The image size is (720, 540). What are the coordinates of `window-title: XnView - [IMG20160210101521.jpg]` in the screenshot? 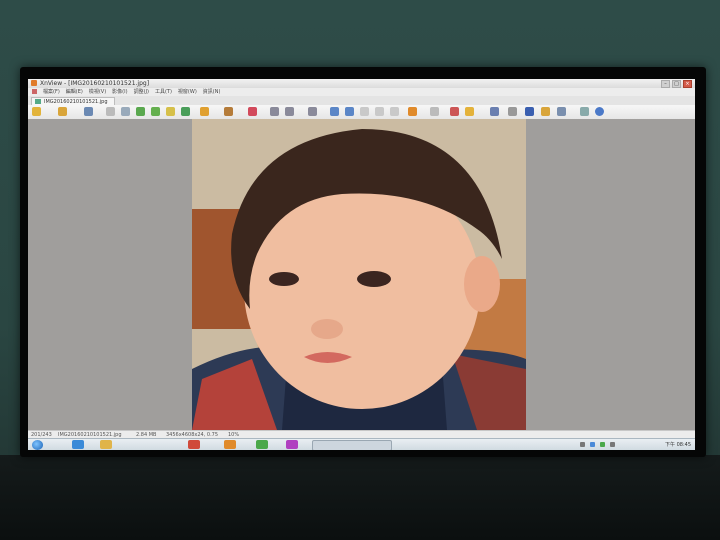 It's located at (95, 83).